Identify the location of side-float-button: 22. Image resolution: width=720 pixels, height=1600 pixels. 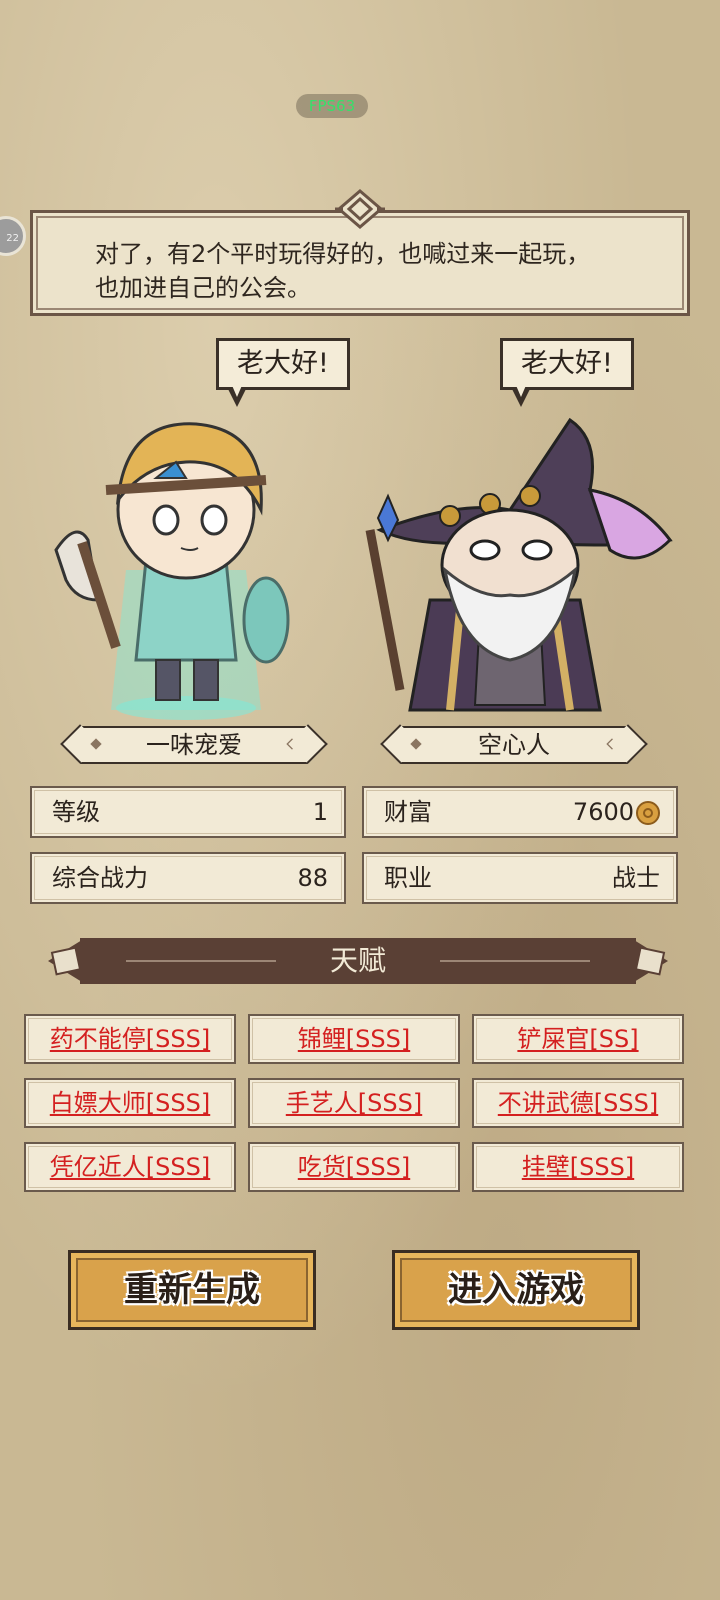
(13, 236).